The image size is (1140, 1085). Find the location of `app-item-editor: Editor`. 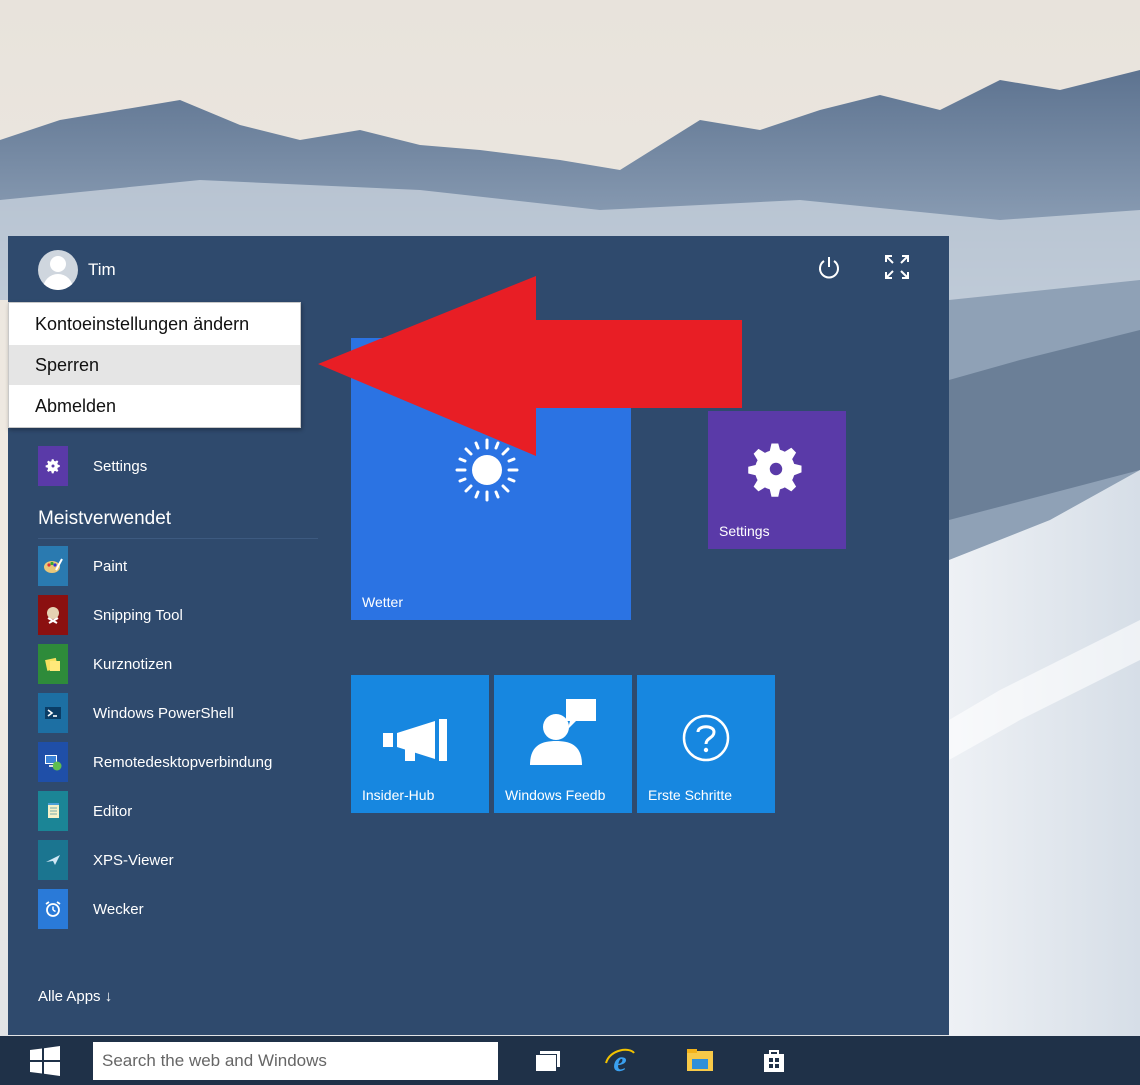

app-item-editor: Editor is located at coordinates (85, 811).